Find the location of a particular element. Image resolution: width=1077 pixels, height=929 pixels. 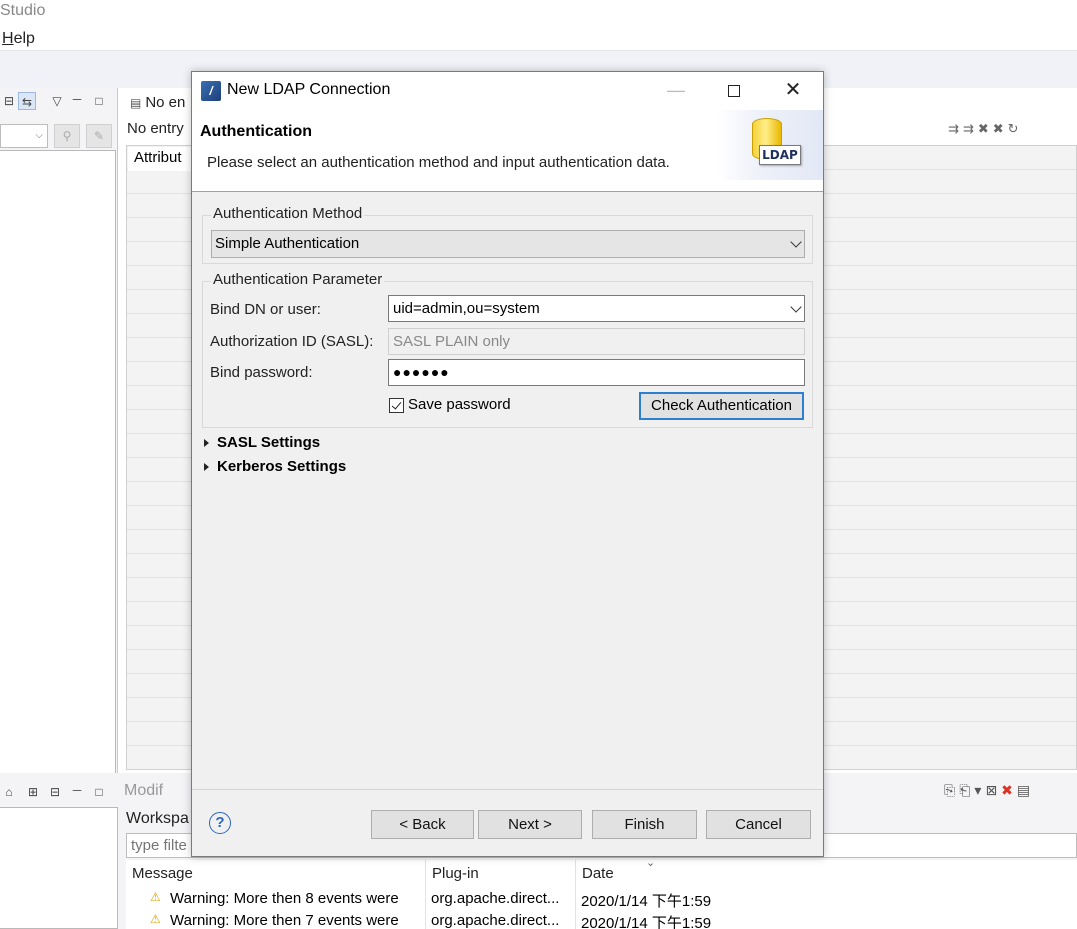

no-entry-label: No entry is located at coordinates (155, 128).